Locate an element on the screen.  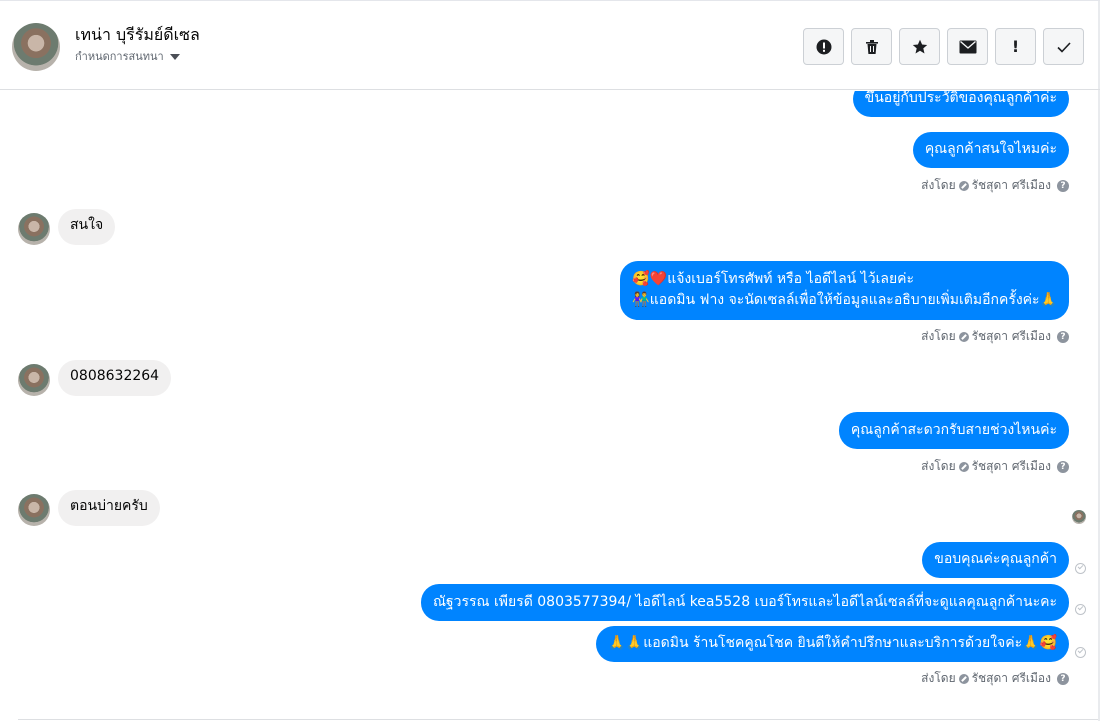
conversation-schedule-dropdown: กำหนดการสนทนา is located at coordinates (127, 56).